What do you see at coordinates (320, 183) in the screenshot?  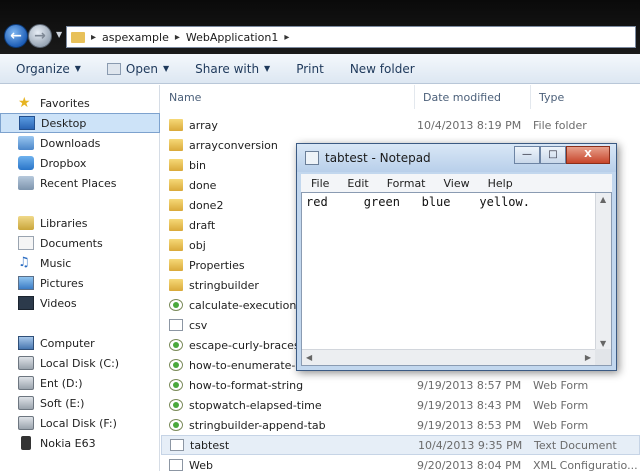 I see `menu-file: File` at bounding box center [320, 183].